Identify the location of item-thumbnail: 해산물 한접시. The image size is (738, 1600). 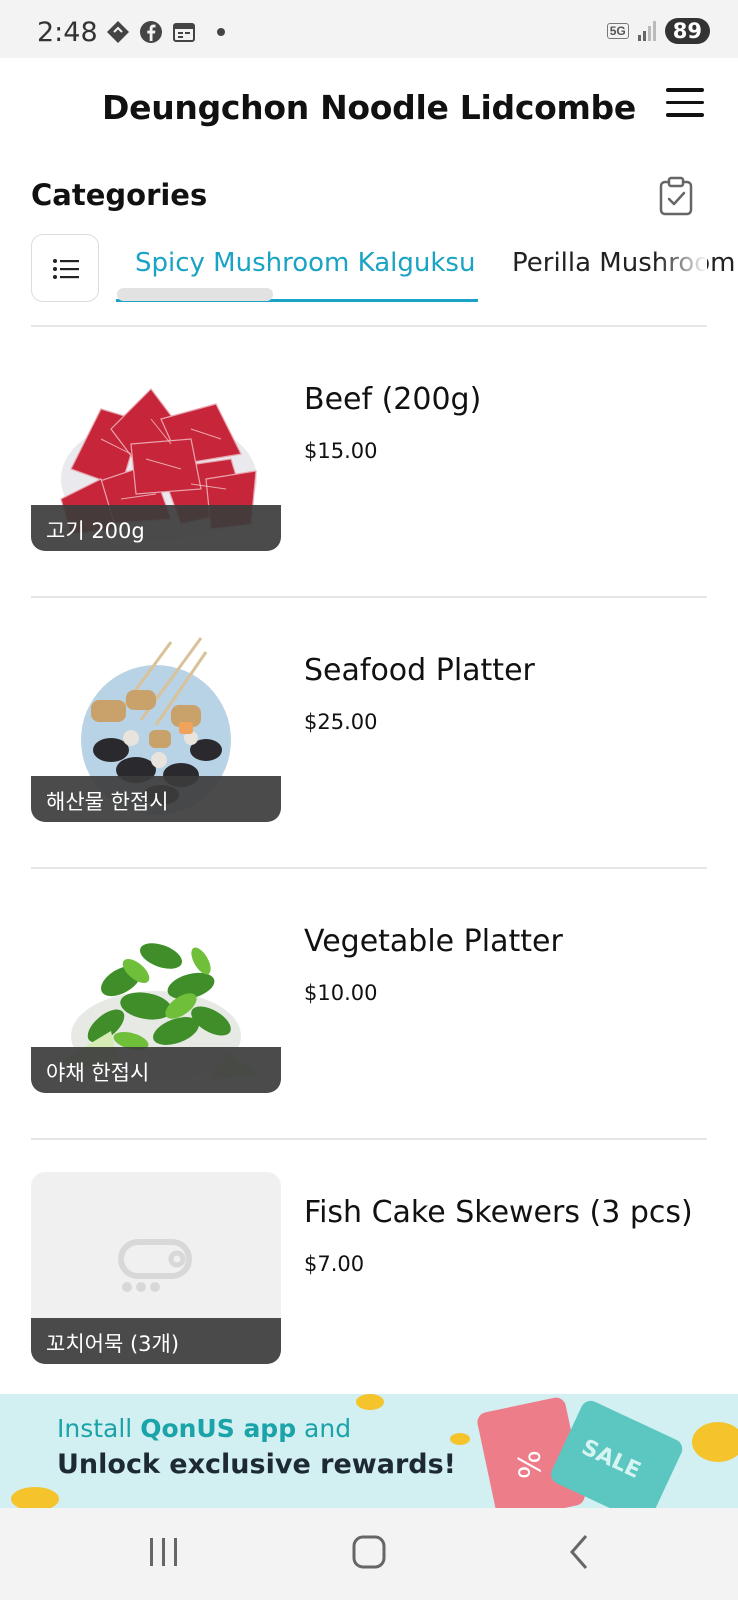
(156, 726).